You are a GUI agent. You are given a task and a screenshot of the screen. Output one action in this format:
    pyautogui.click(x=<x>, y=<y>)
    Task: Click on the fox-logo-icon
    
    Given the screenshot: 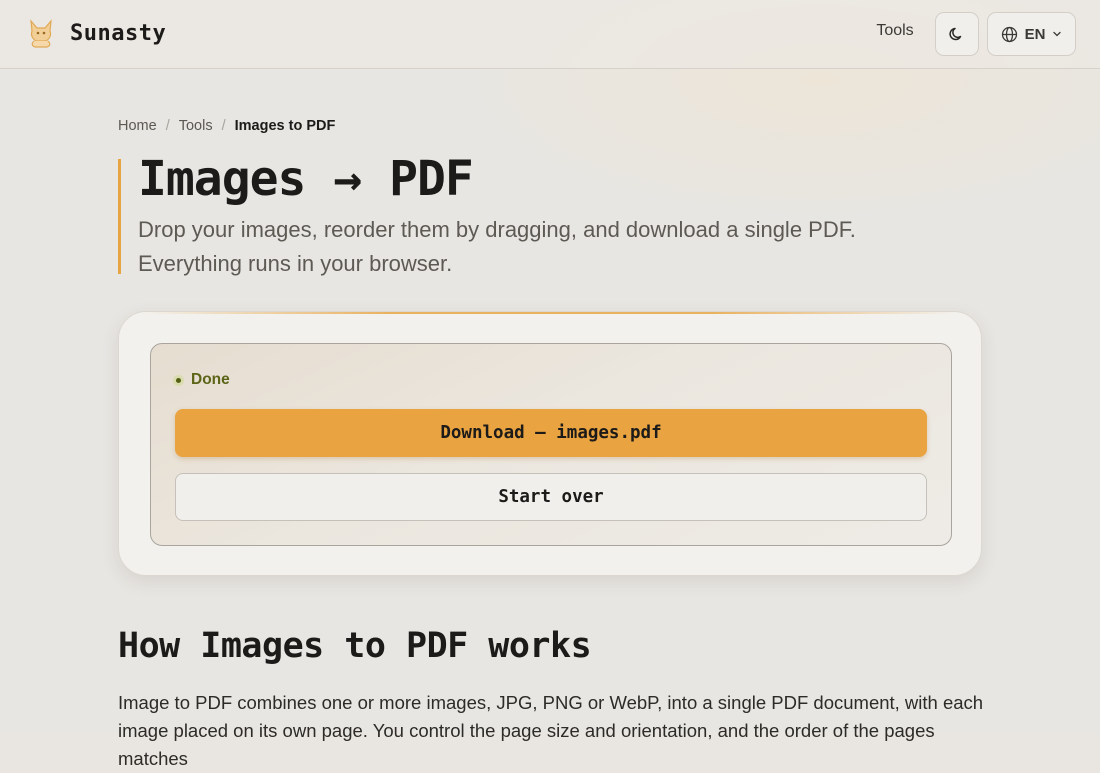 What is the action you would take?
    pyautogui.click(x=41, y=33)
    